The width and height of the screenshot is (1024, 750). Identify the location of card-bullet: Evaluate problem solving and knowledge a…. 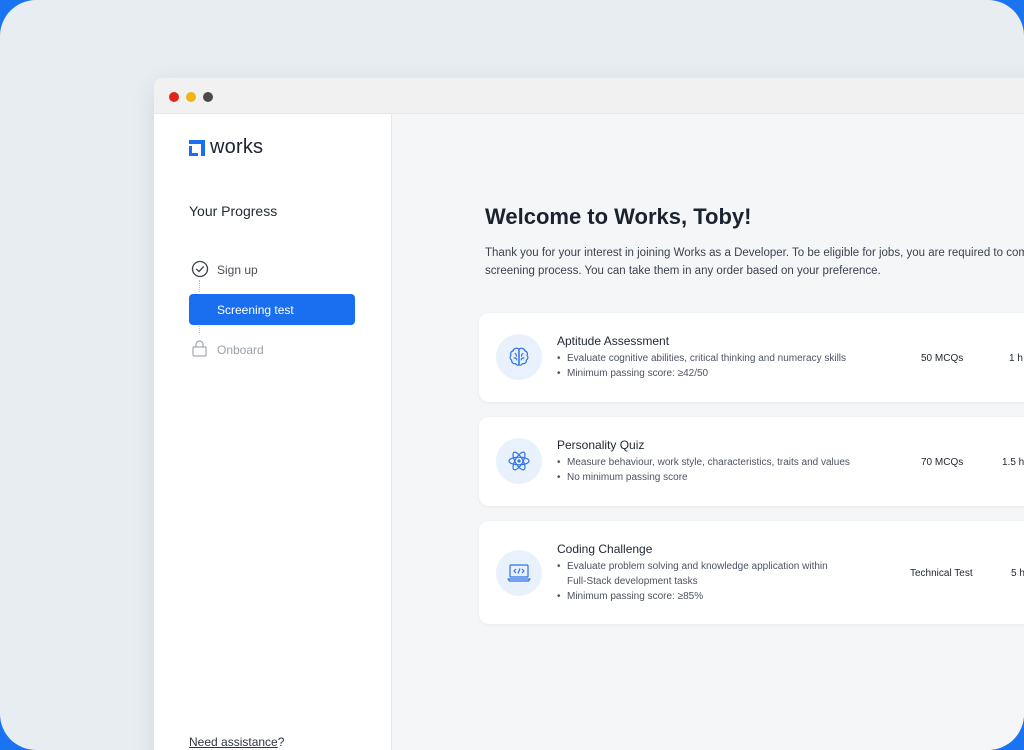
(692, 566).